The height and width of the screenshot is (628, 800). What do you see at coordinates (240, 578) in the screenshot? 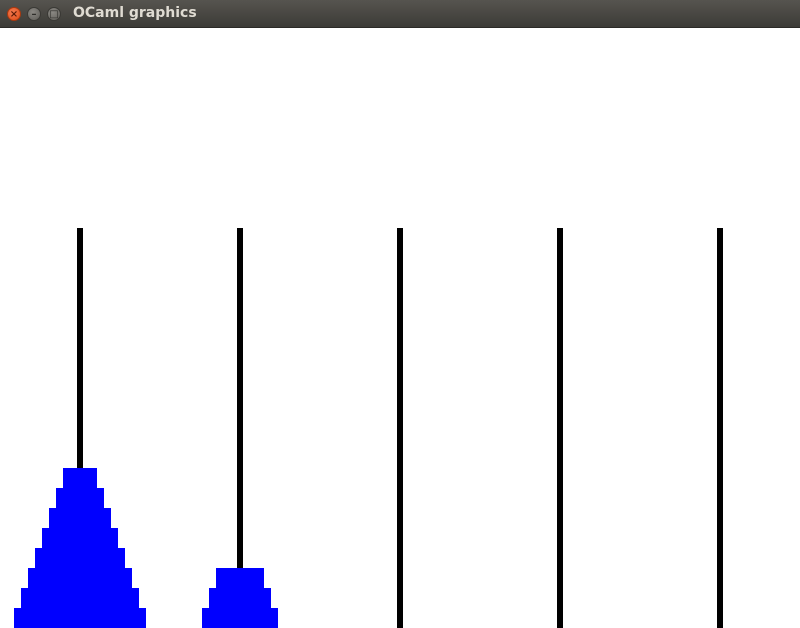
I see `disk-peg2-size1` at bounding box center [240, 578].